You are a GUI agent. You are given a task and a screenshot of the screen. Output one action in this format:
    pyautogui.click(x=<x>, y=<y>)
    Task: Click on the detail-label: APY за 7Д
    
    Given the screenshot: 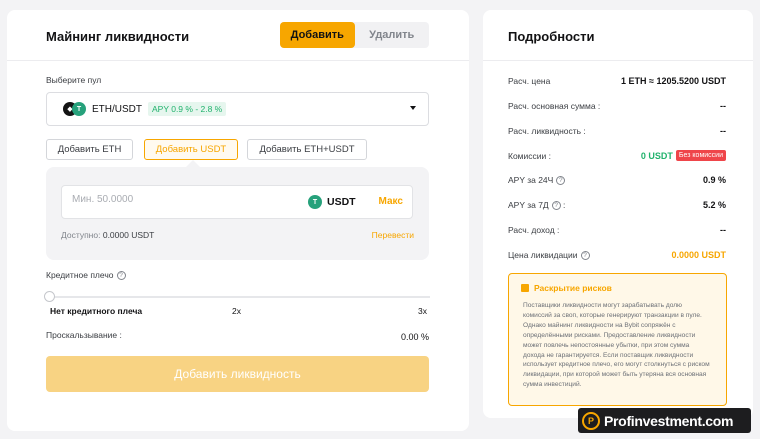 What is the action you would take?
    pyautogui.click(x=528, y=205)
    